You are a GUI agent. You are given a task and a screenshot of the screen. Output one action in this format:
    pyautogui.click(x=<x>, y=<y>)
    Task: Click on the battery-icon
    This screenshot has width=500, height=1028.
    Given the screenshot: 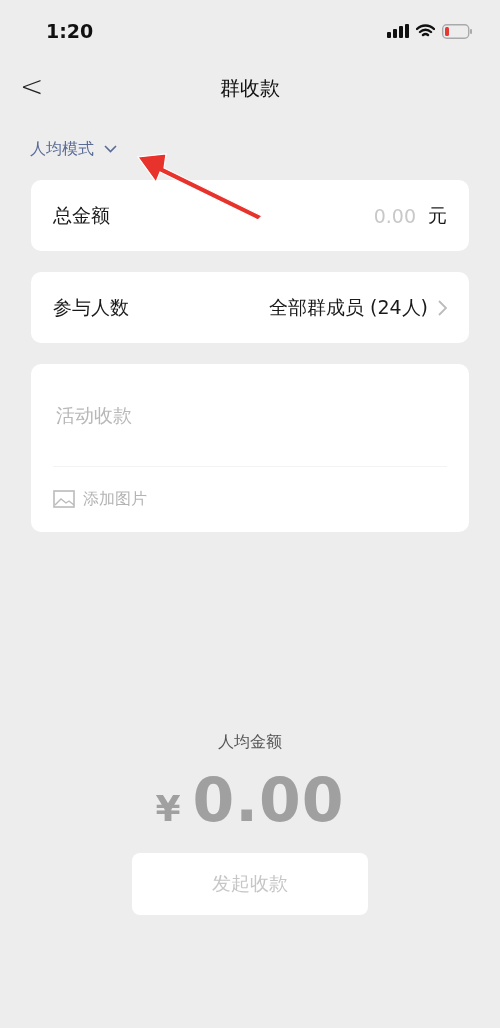 What is the action you would take?
    pyautogui.click(x=457, y=31)
    